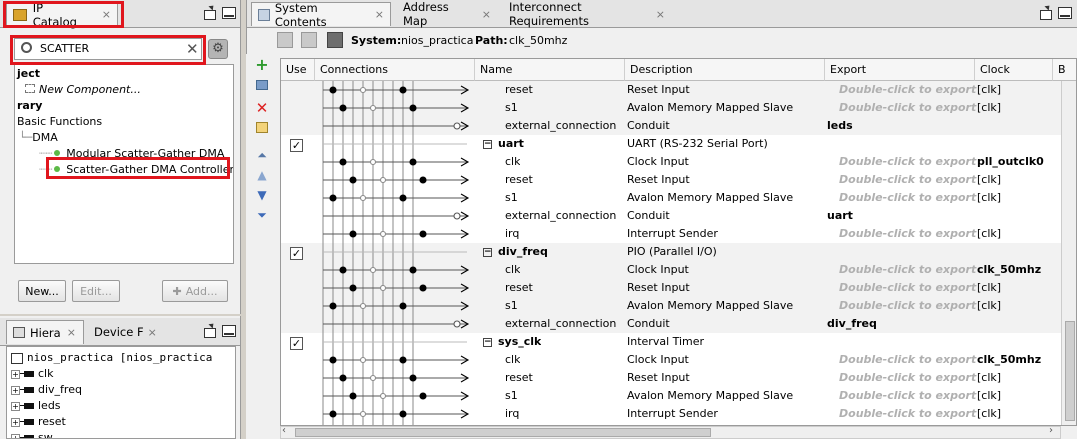 The height and width of the screenshot is (439, 1077). What do you see at coordinates (298, 70) in the screenshot?
I see `column-header-use: Use` at bounding box center [298, 70].